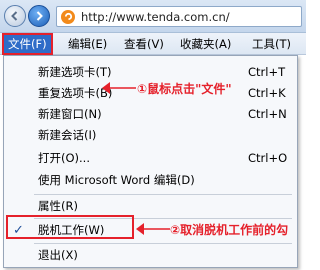  I want to click on menu-item-label: 新建窗口(N), so click(70, 114).